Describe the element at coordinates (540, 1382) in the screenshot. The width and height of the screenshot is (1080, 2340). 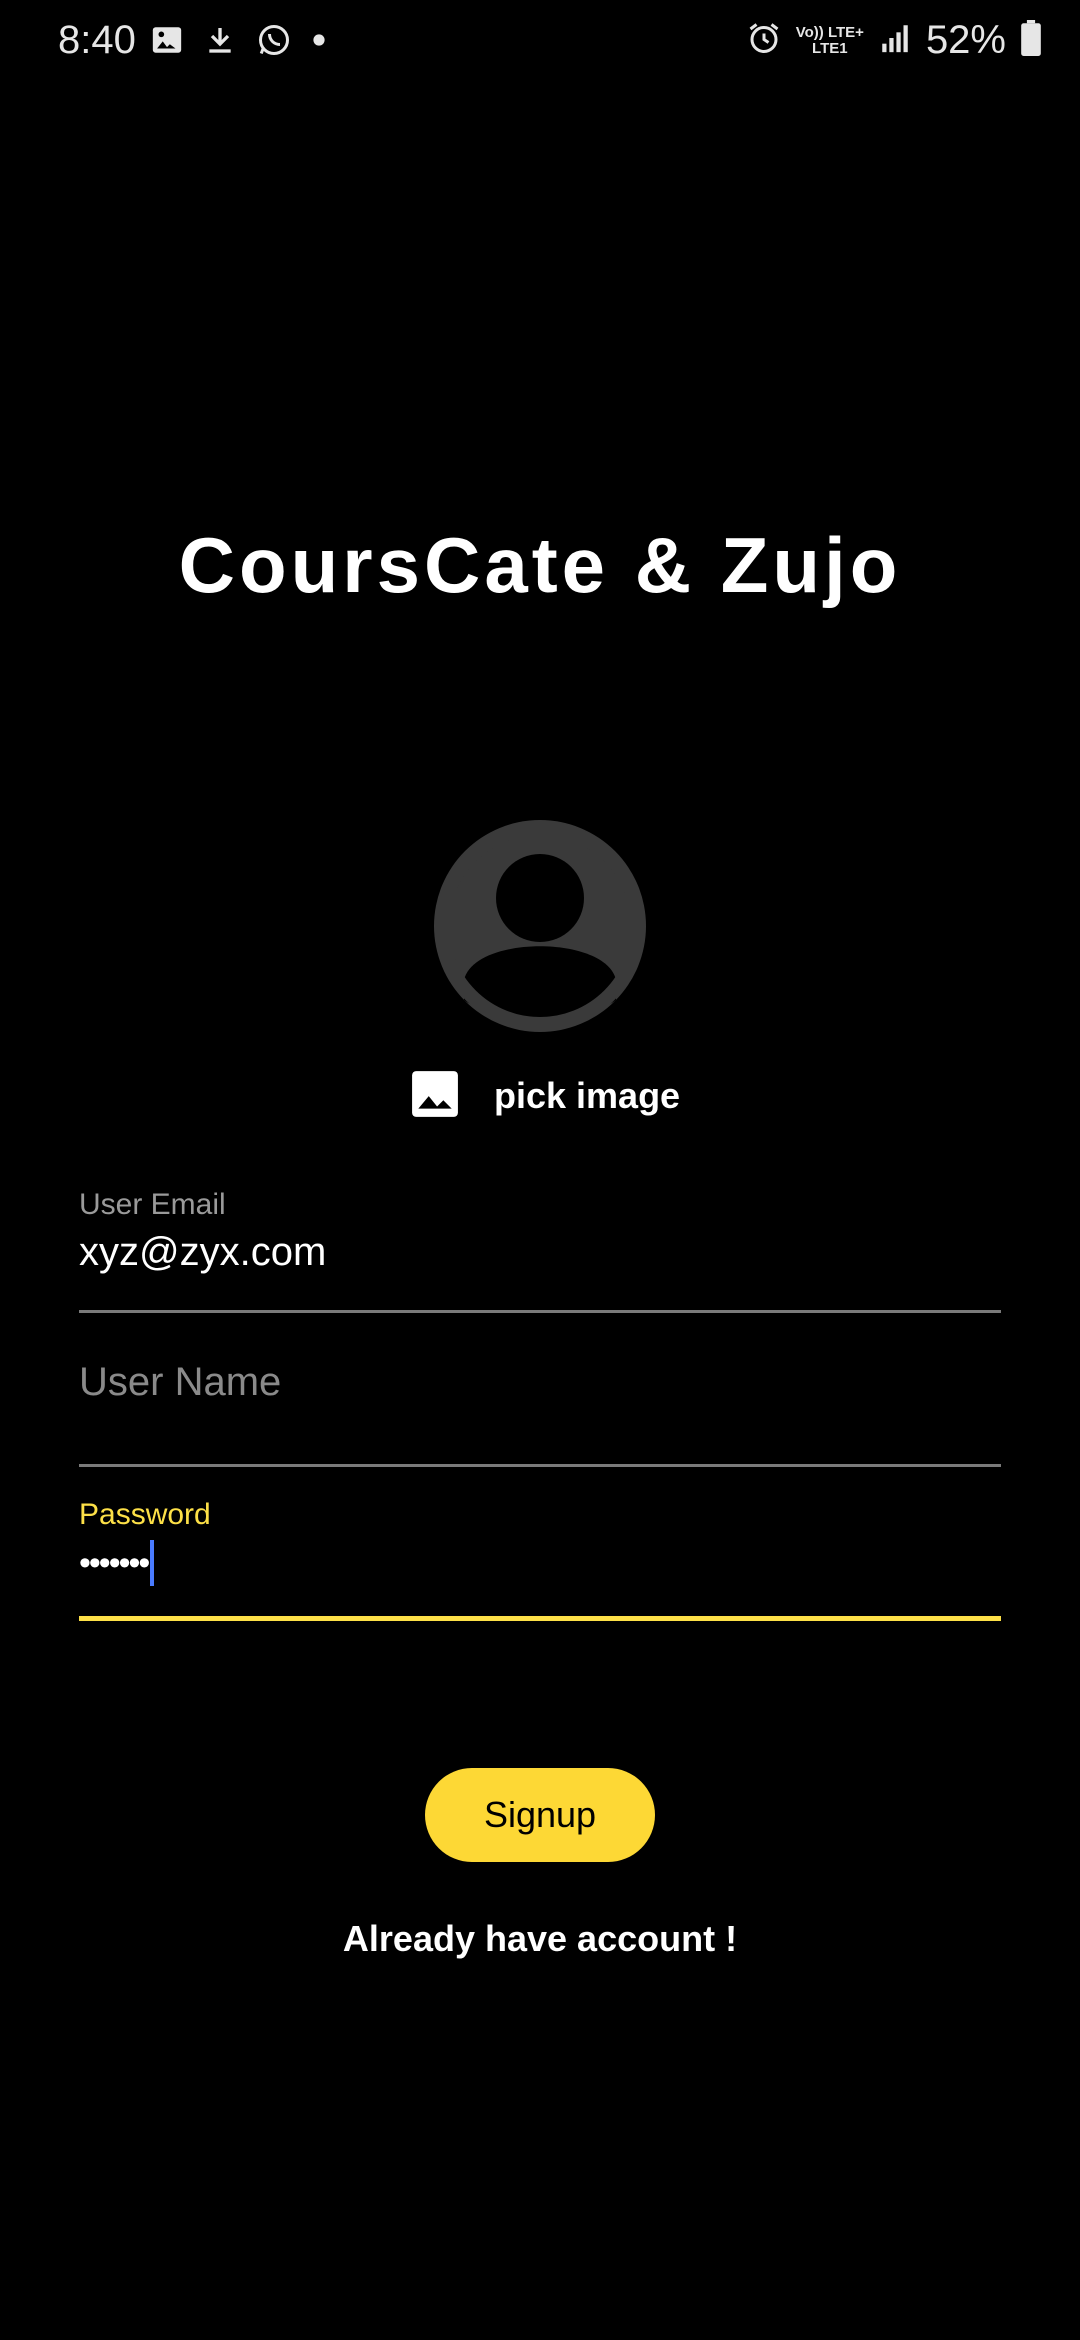
I see `username-placeholder: User Name` at that location.